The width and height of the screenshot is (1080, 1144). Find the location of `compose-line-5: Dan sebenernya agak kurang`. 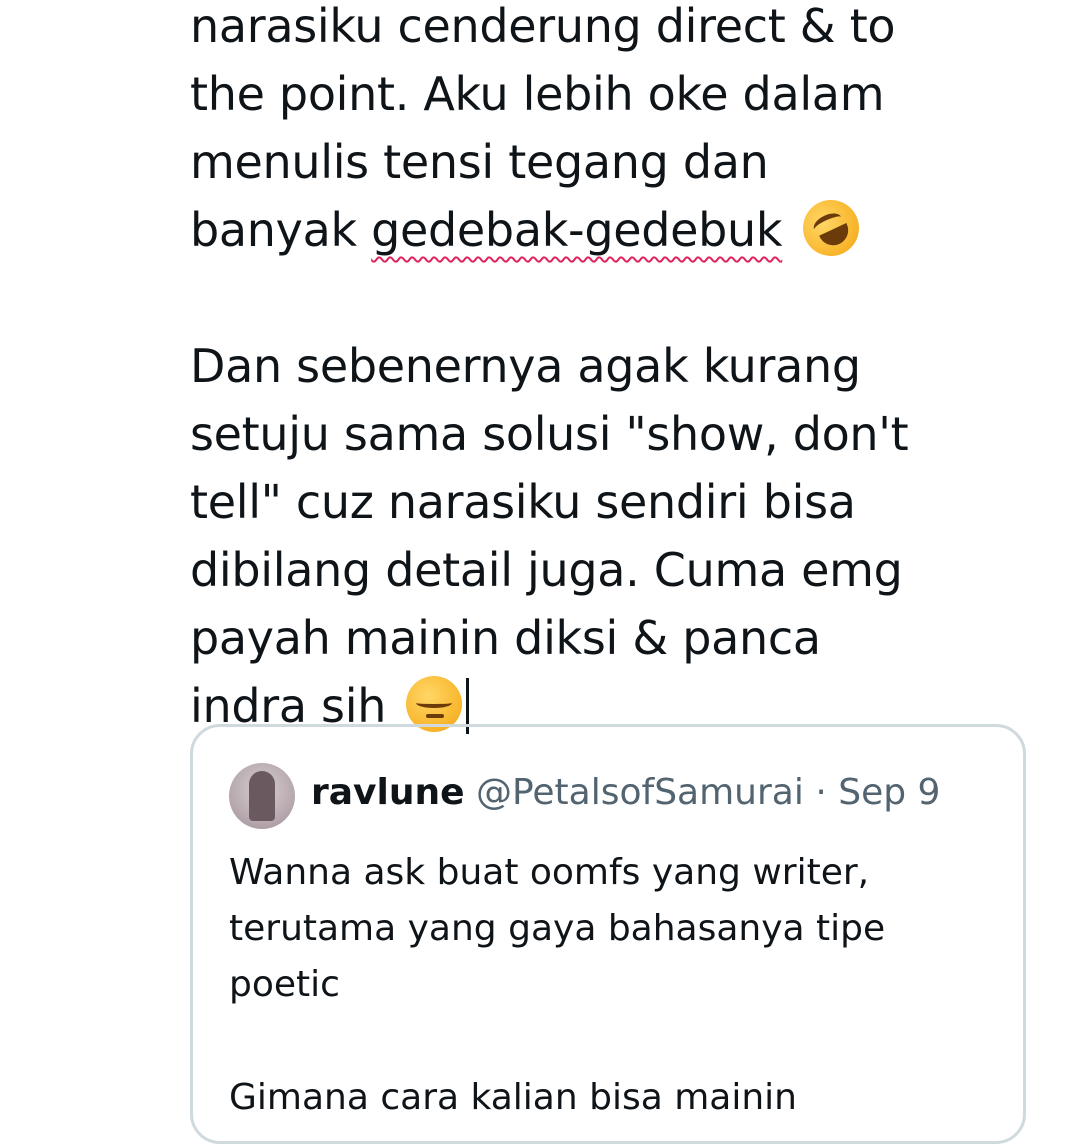

compose-line-5: Dan sebenernya agak kurang is located at coordinates (525, 366).